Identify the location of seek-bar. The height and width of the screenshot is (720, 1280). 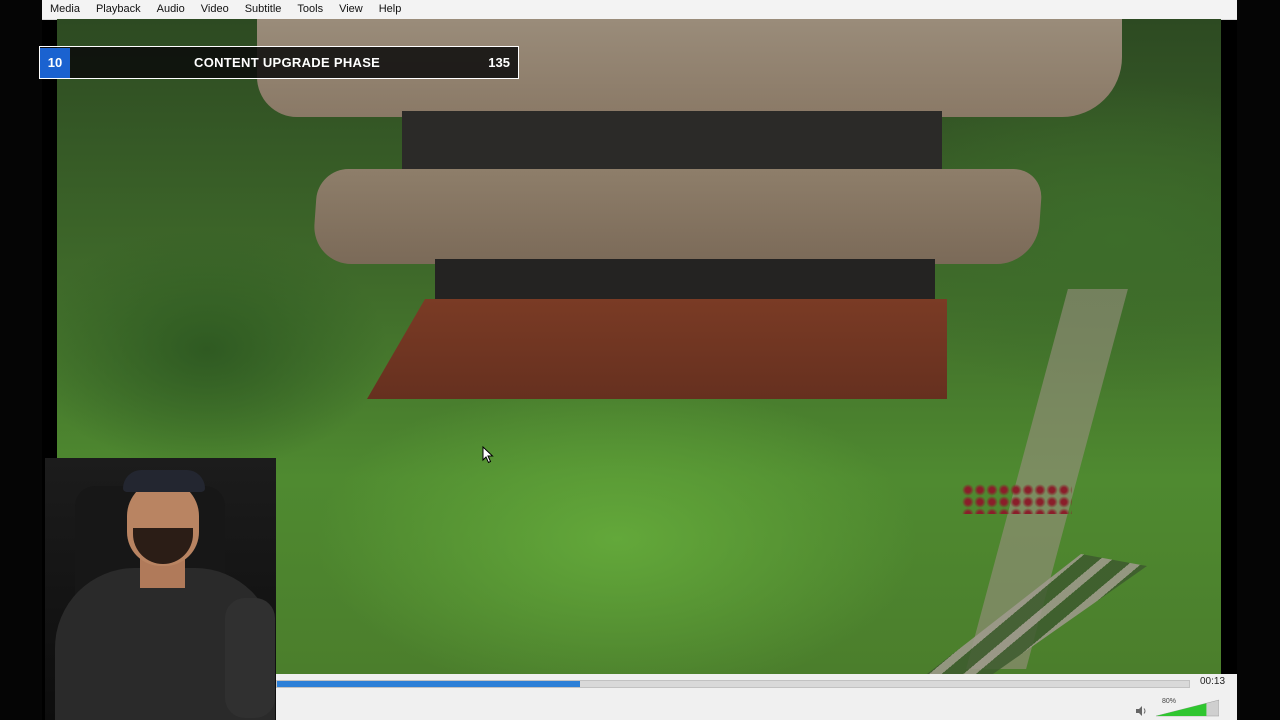
(733, 684).